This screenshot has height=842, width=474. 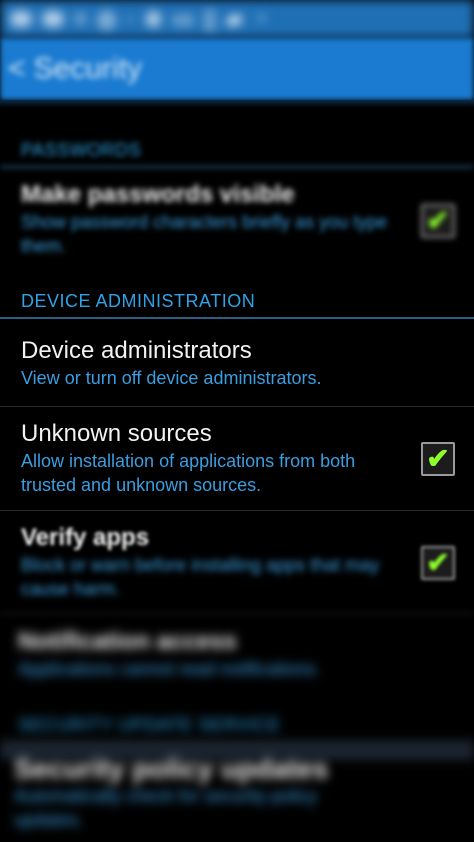 I want to click on unknown-sources-checkbox: ✔, so click(x=438, y=459).